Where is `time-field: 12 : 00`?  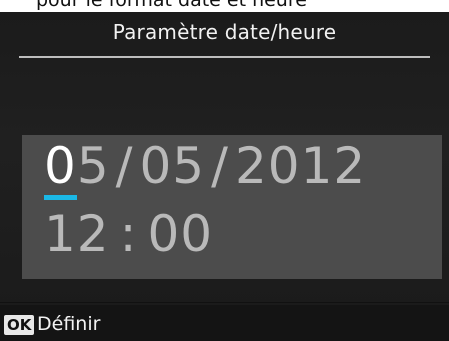 time-field: 12 : 00 is located at coordinates (128, 240).